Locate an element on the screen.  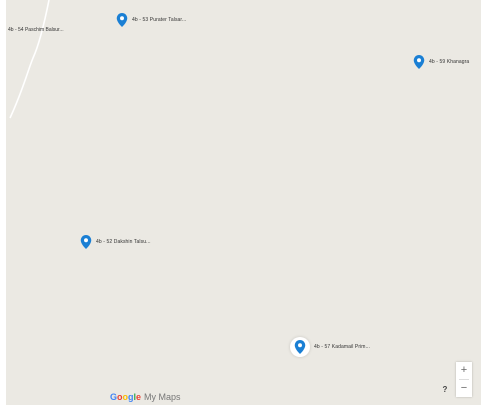
map-marker-khanagra: 4b - 59 Khanagra is located at coordinates (441, 62).